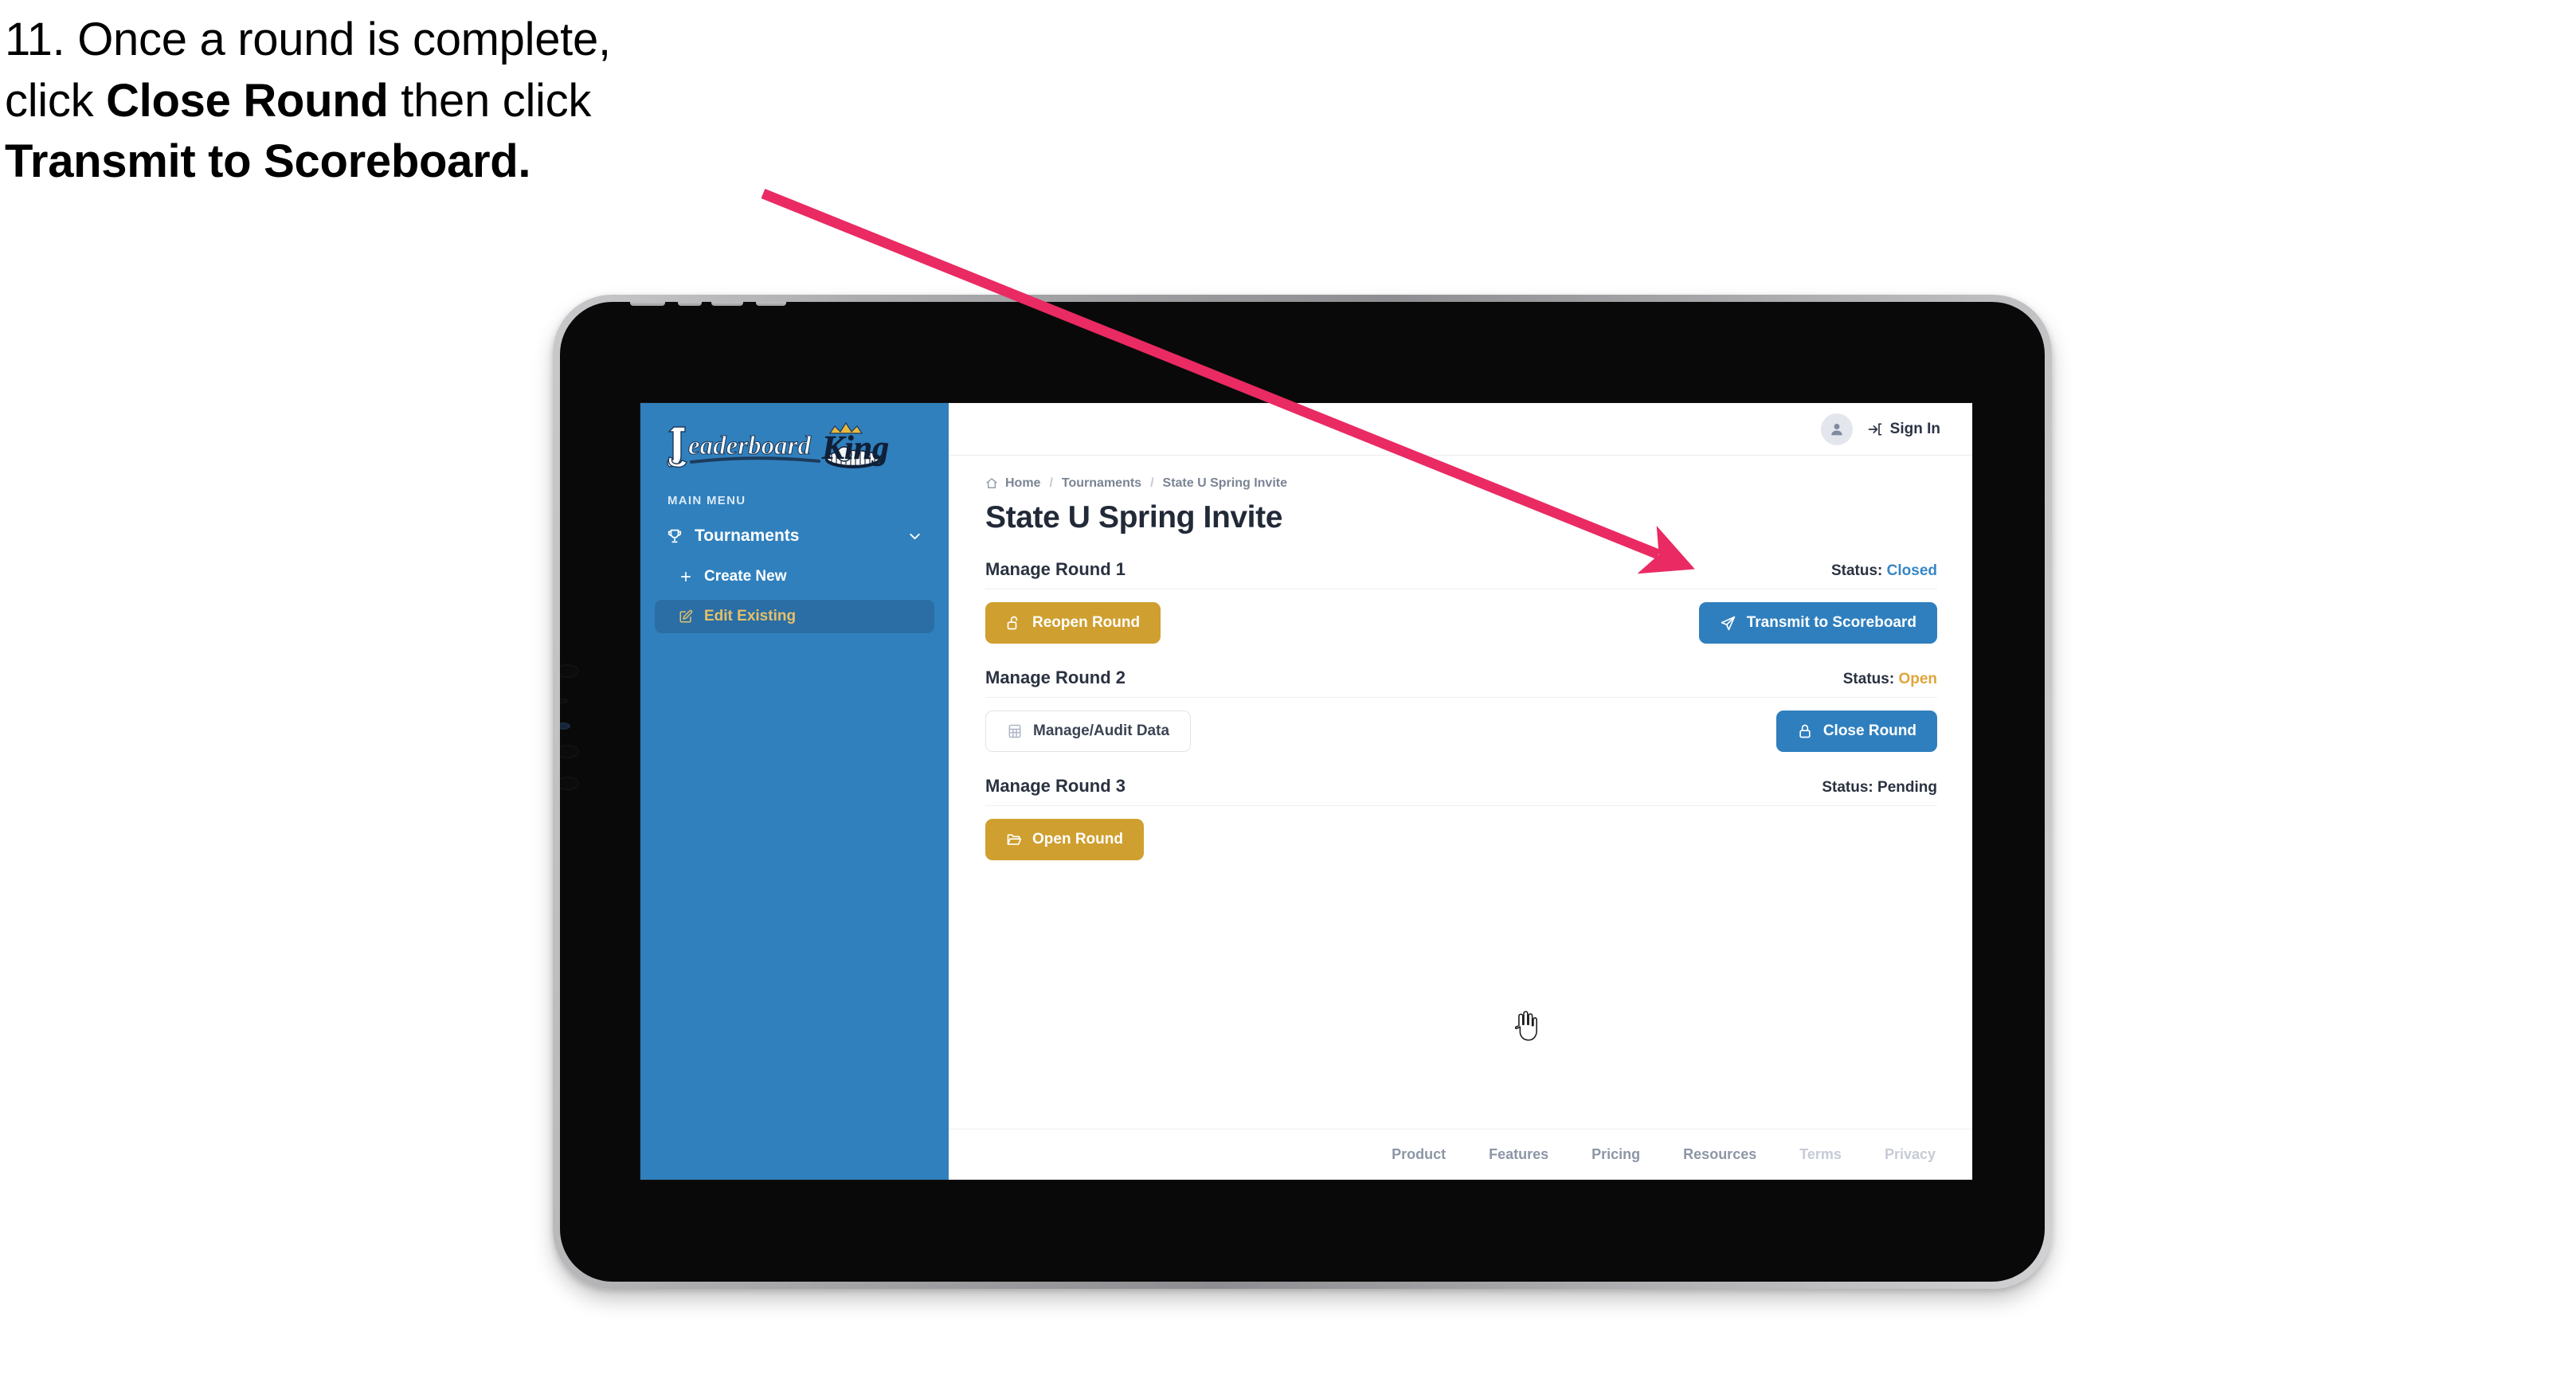 The image size is (2576, 1386). Describe the element at coordinates (686, 577) in the screenshot. I see `plus-icon` at that location.